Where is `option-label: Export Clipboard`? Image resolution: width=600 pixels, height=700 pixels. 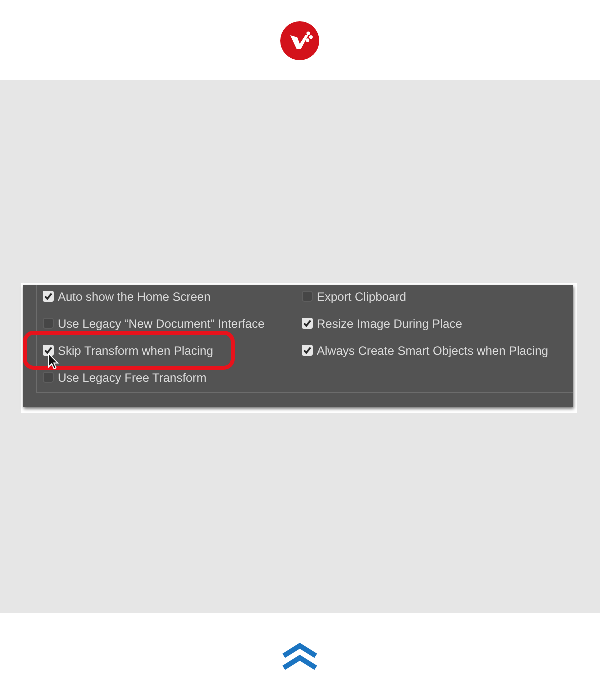
option-label: Export Clipboard is located at coordinates (361, 297).